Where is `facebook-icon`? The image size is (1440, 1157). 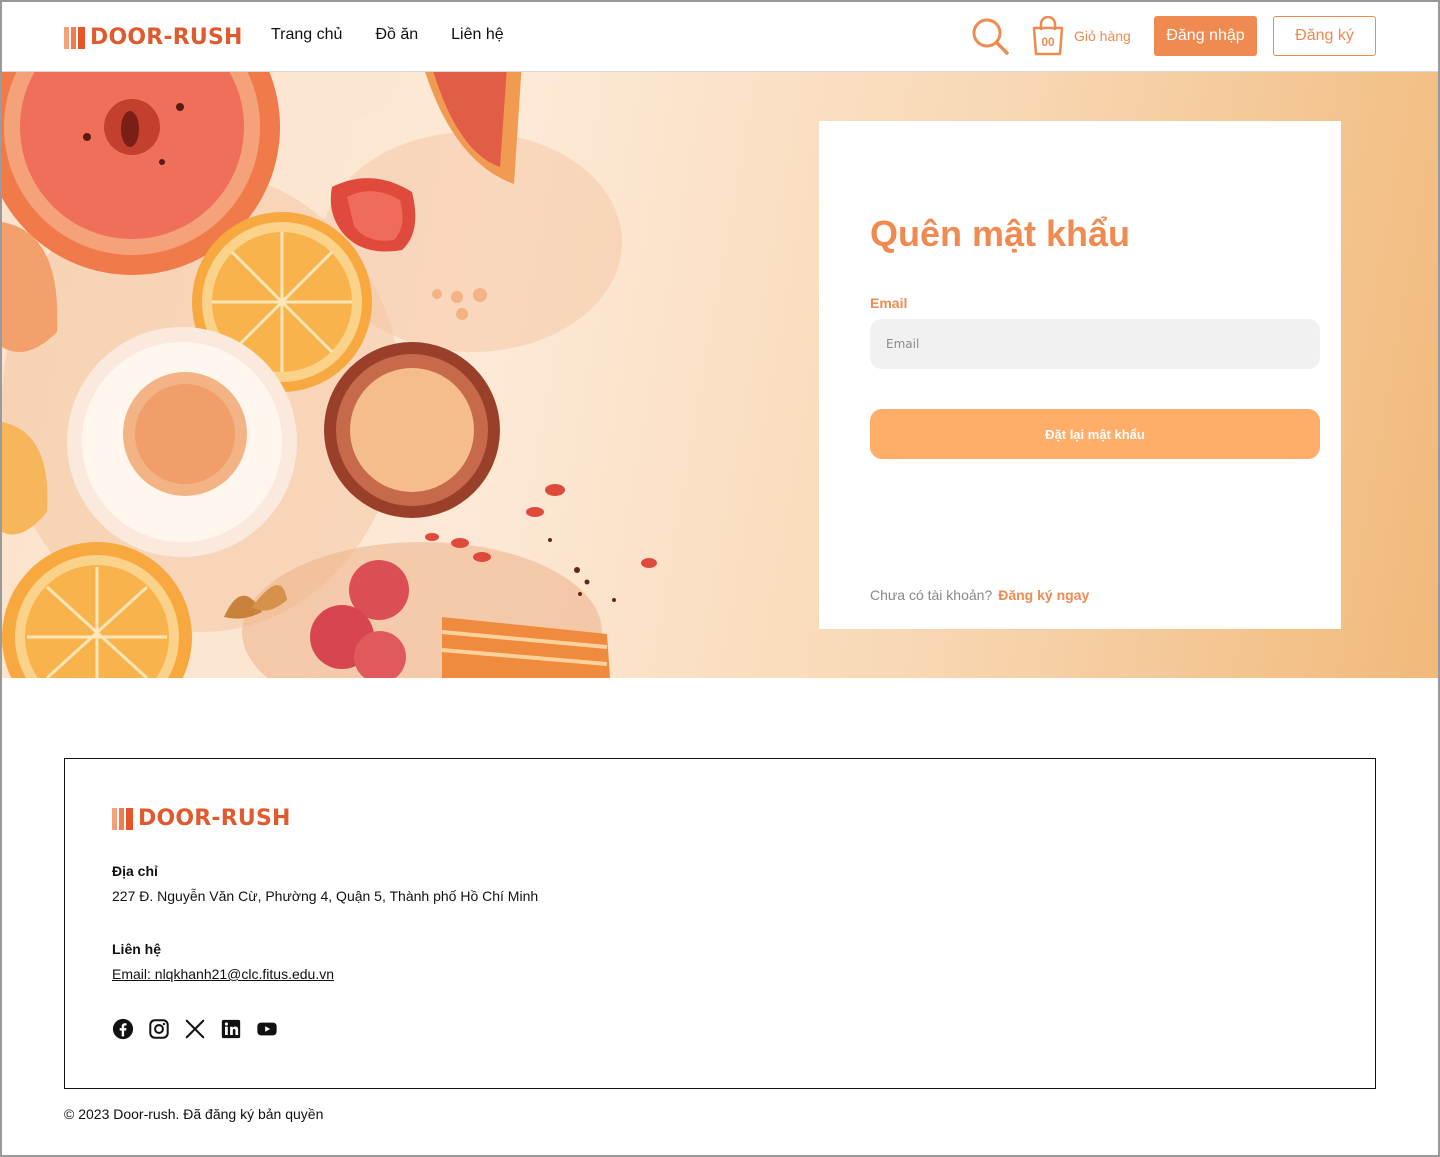 facebook-icon is located at coordinates (123, 1029).